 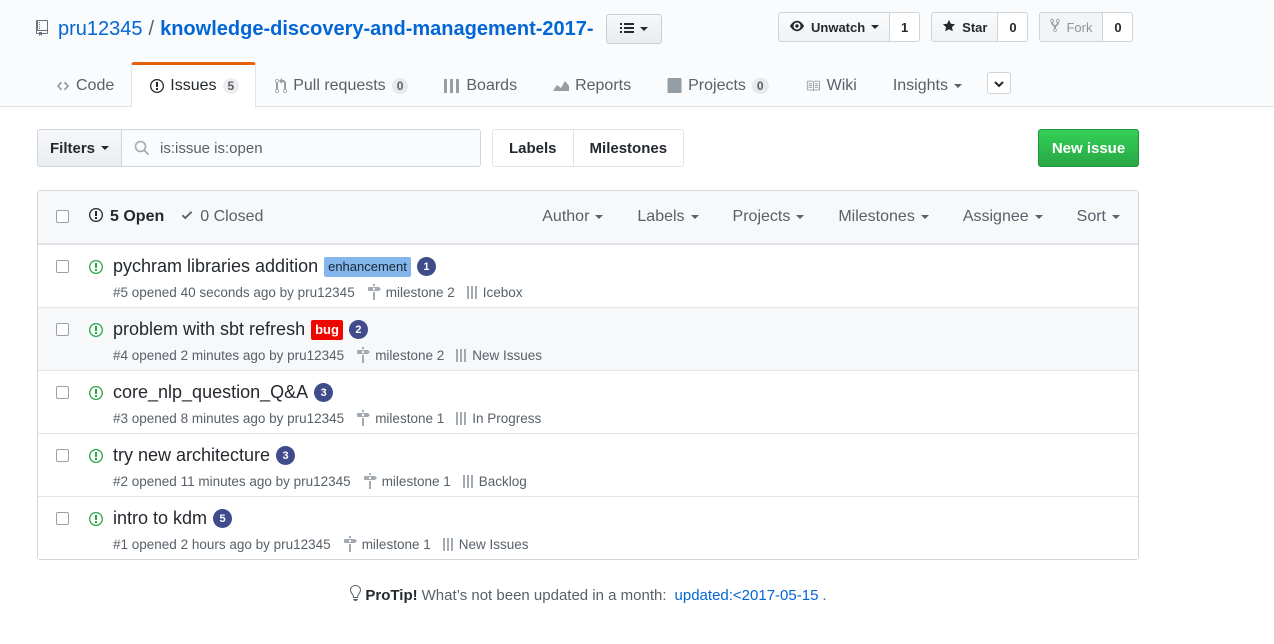 I want to click on tab-pull-requests: Pull requests 0, so click(x=340, y=84).